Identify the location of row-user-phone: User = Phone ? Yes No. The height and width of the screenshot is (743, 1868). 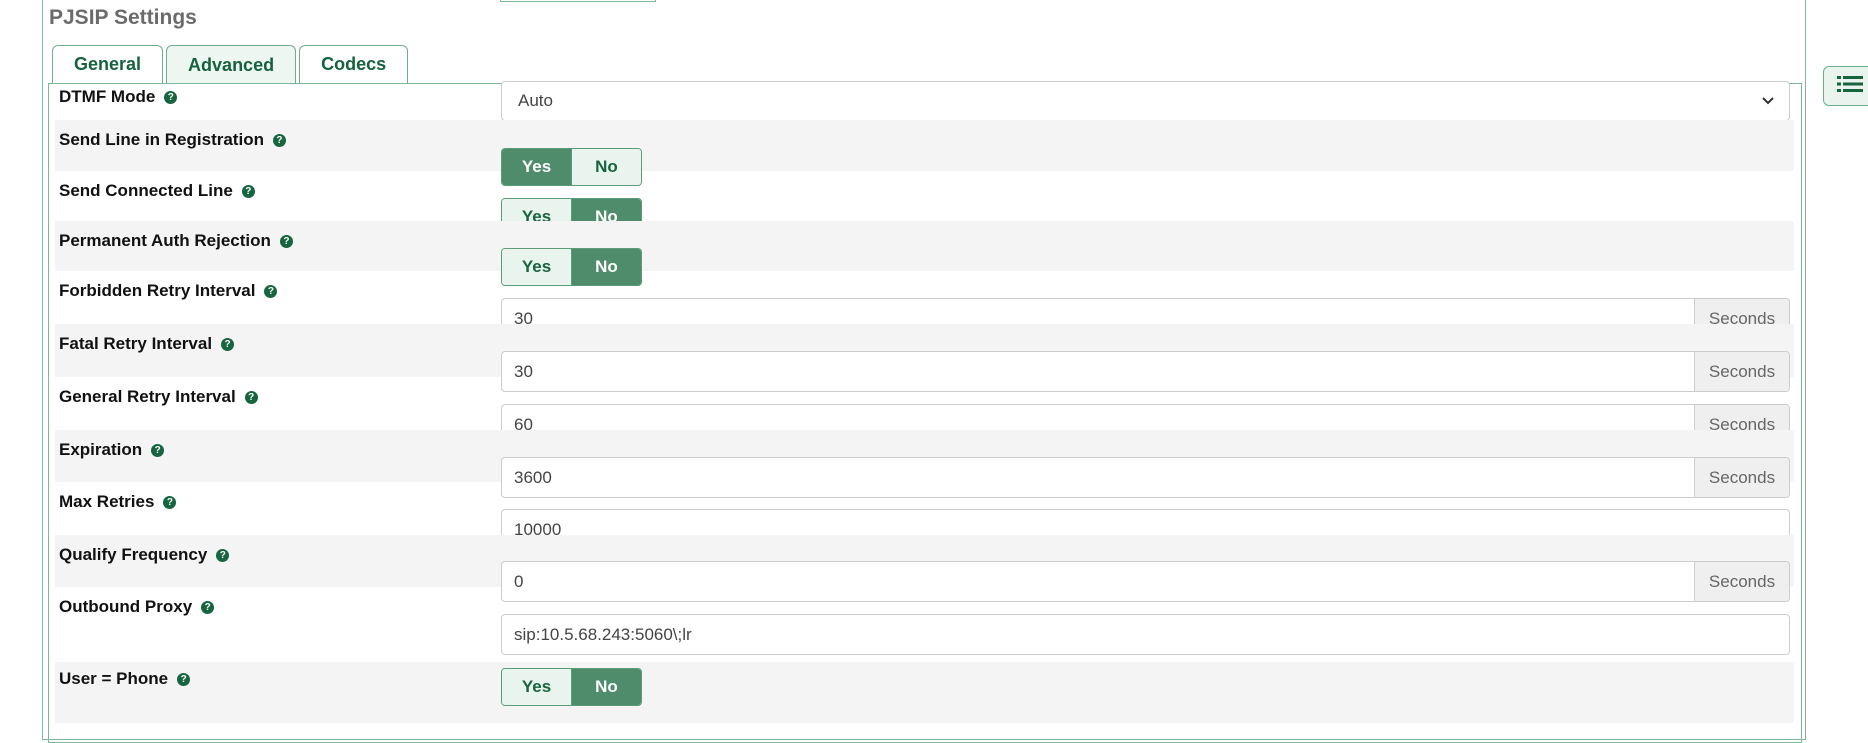
(924, 692).